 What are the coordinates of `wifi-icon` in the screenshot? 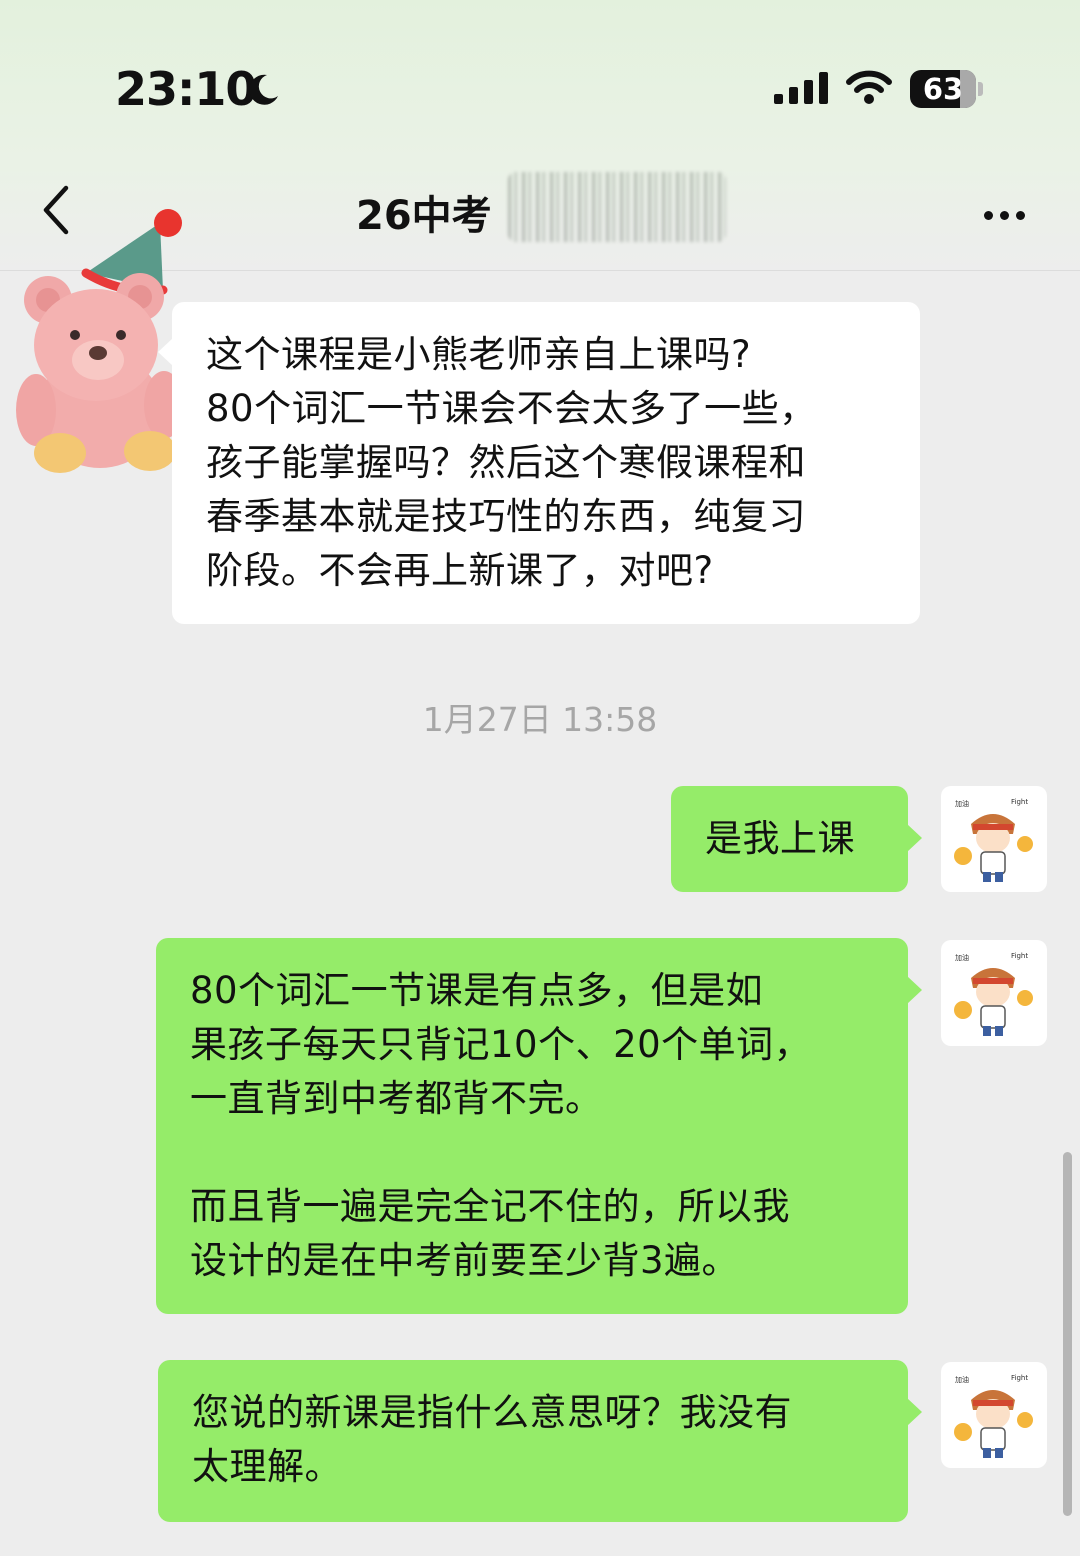 It's located at (869, 87).